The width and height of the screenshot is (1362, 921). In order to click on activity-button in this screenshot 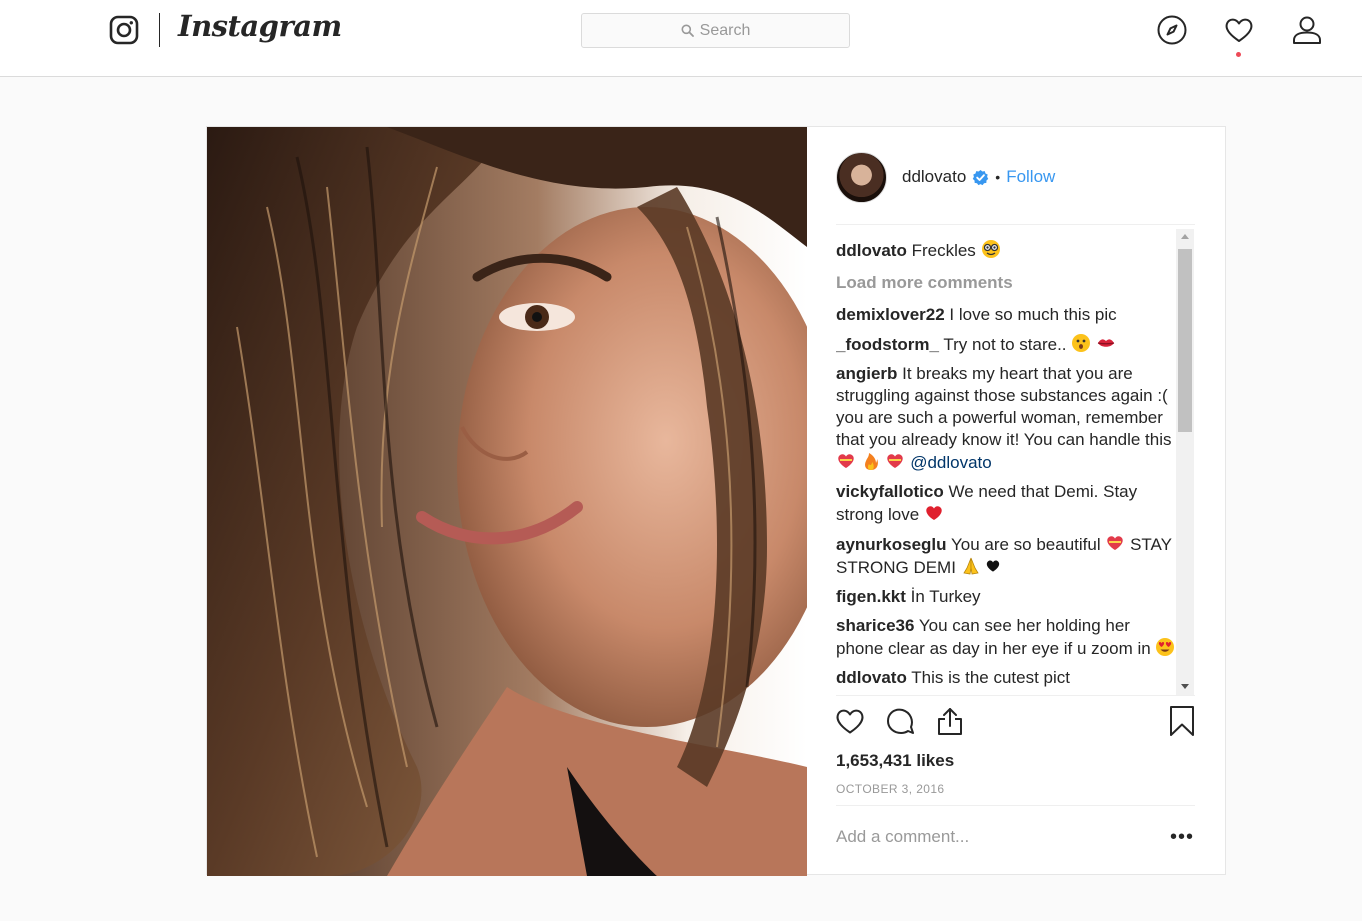, I will do `click(1239, 30)`.